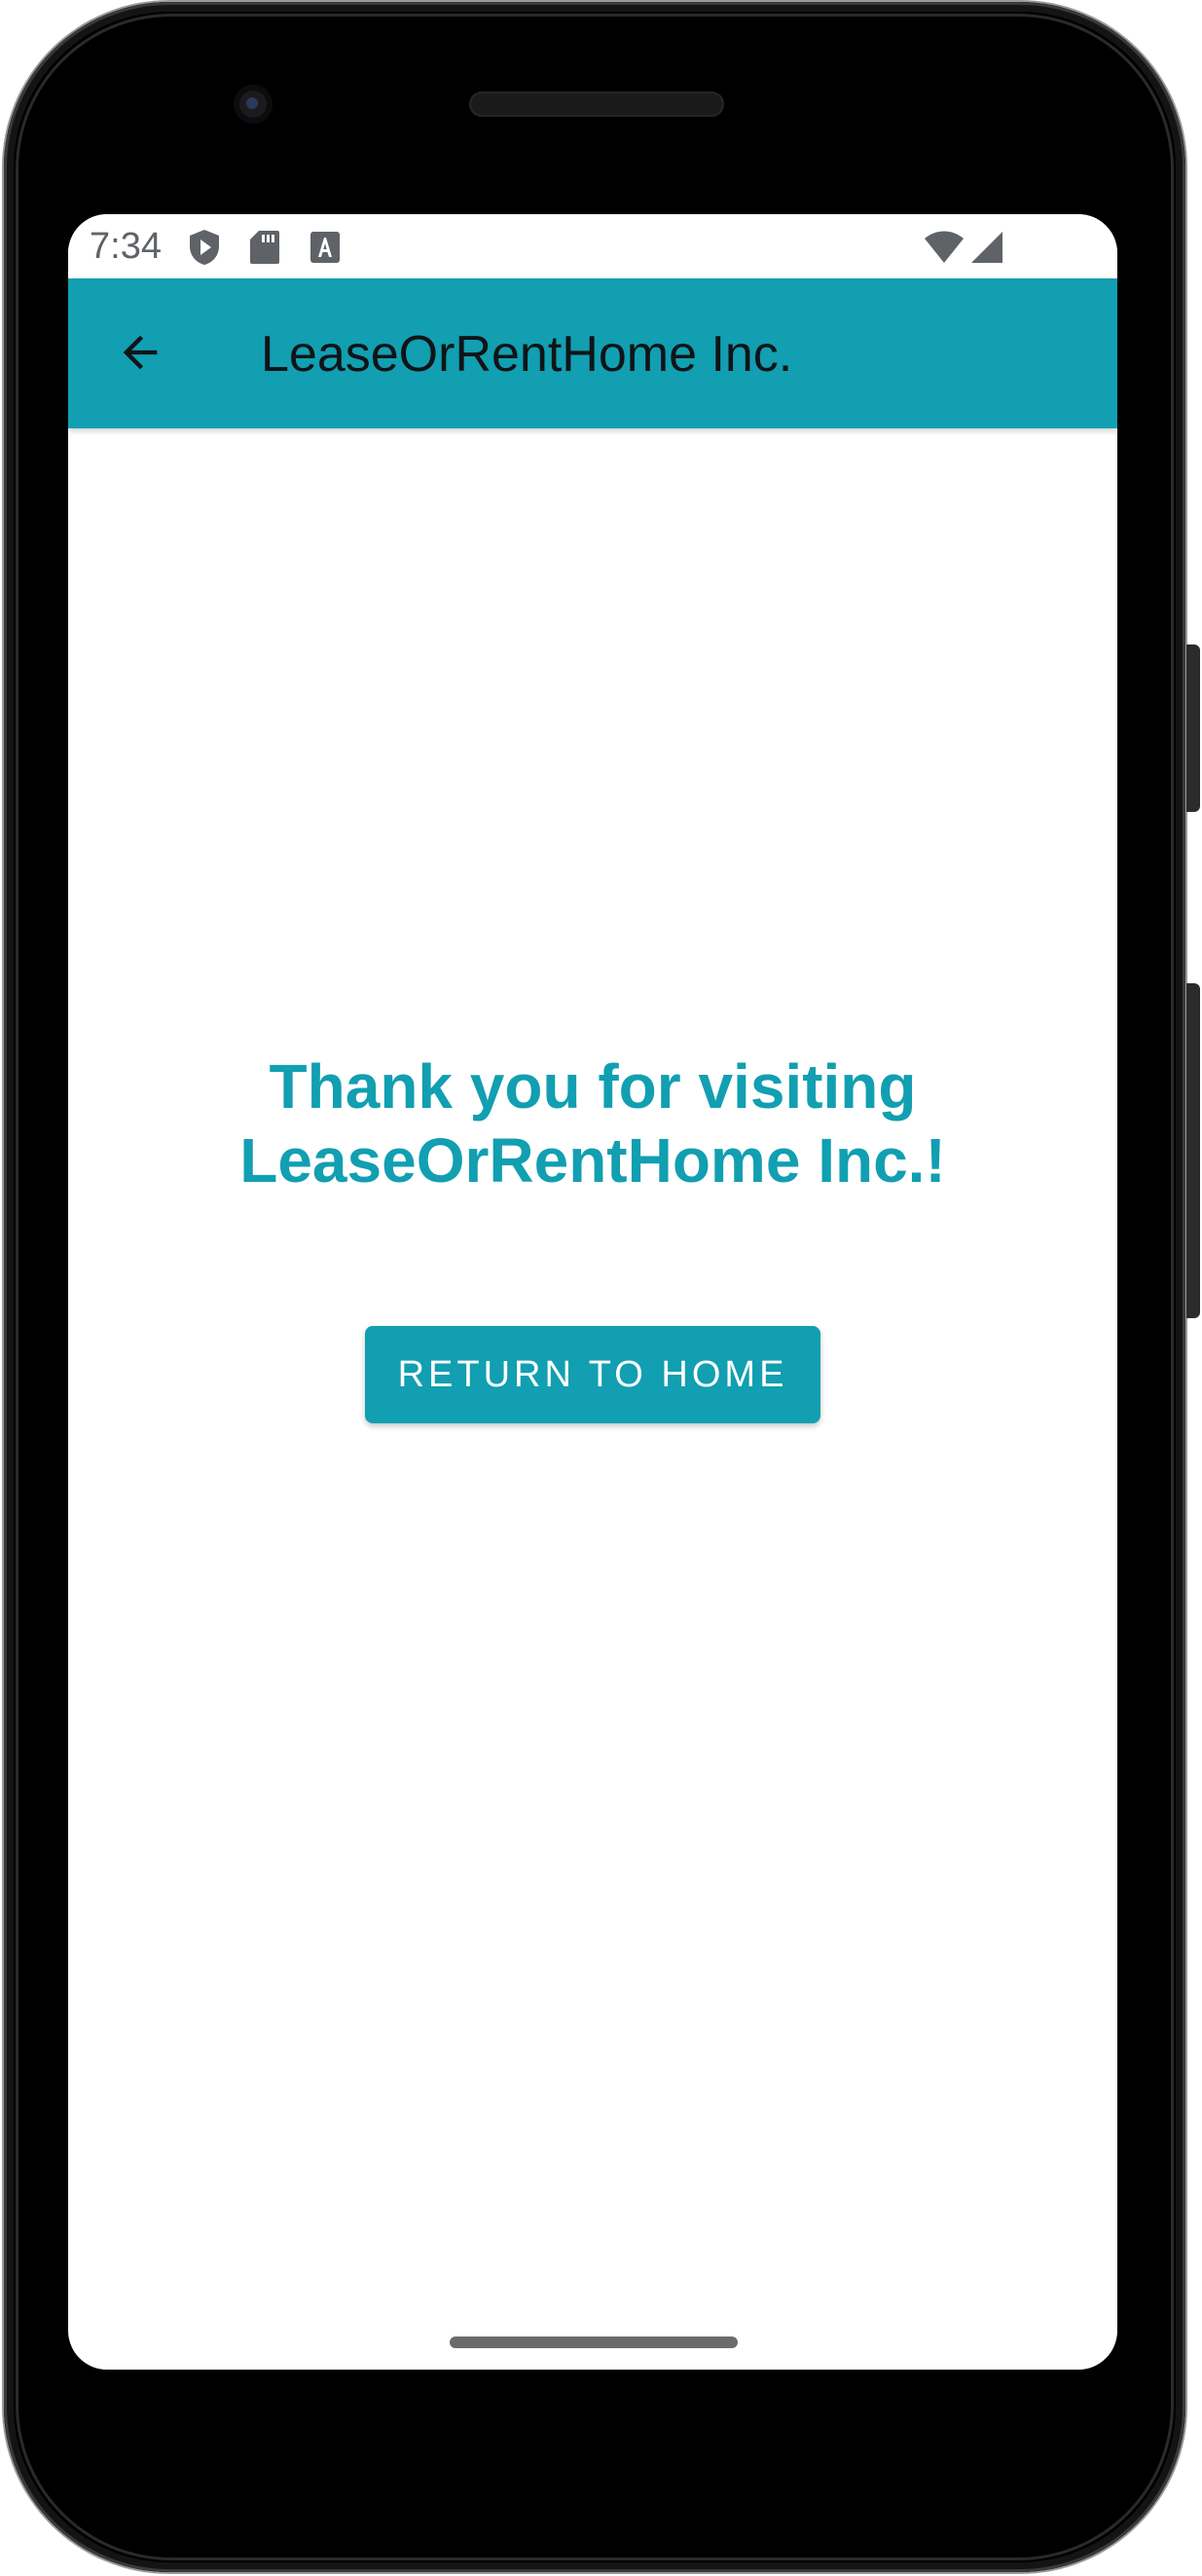 Image resolution: width=1202 pixels, height=2576 pixels. Describe the element at coordinates (253, 104) in the screenshot. I see `front-camera` at that location.